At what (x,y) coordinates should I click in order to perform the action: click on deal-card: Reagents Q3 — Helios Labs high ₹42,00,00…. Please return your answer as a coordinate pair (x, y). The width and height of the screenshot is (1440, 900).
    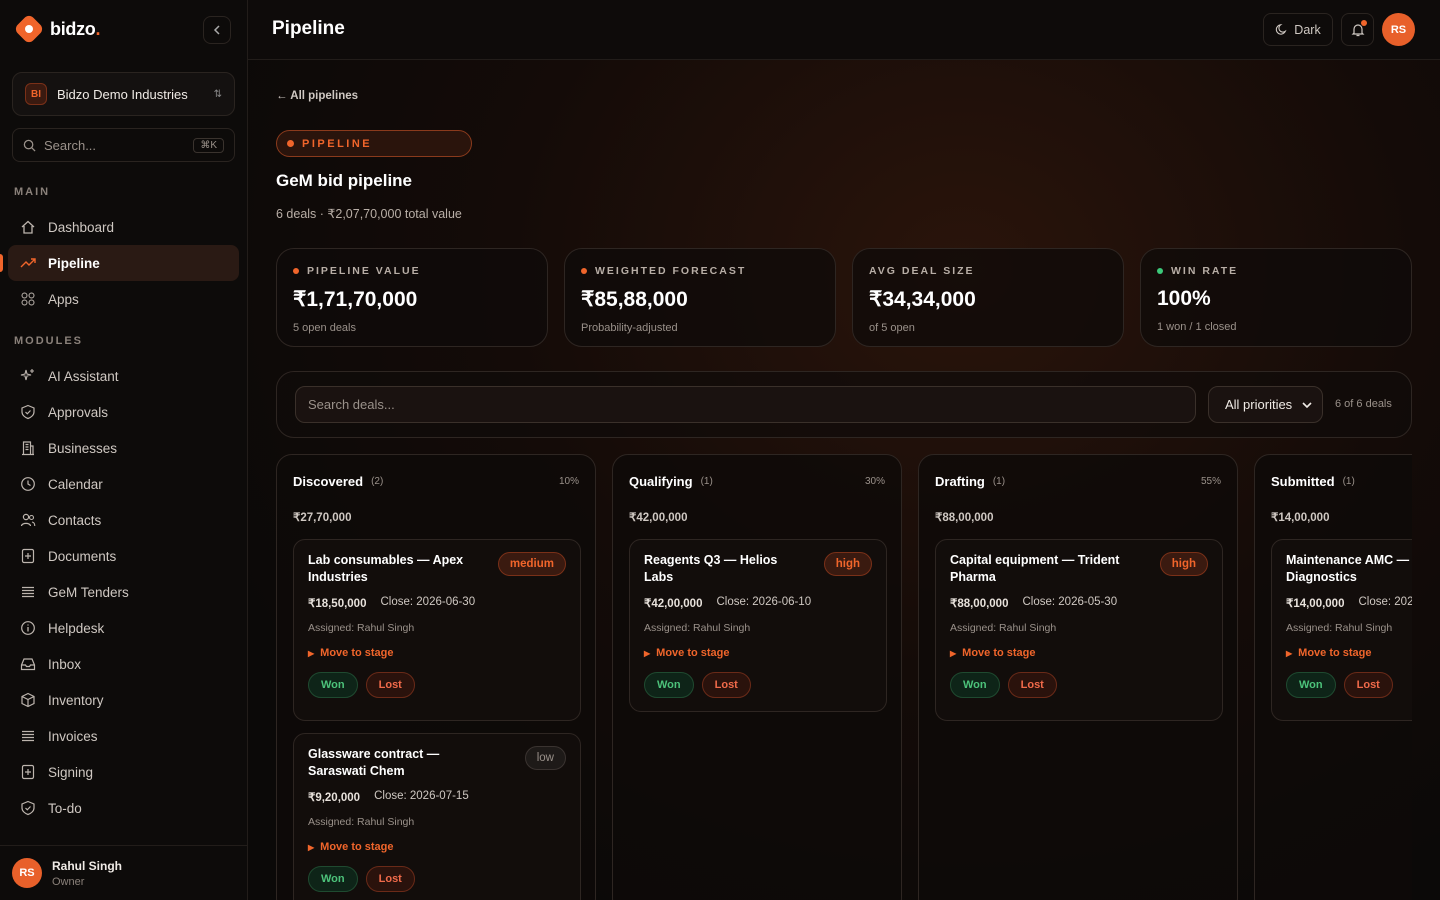
    Looking at the image, I should click on (758, 625).